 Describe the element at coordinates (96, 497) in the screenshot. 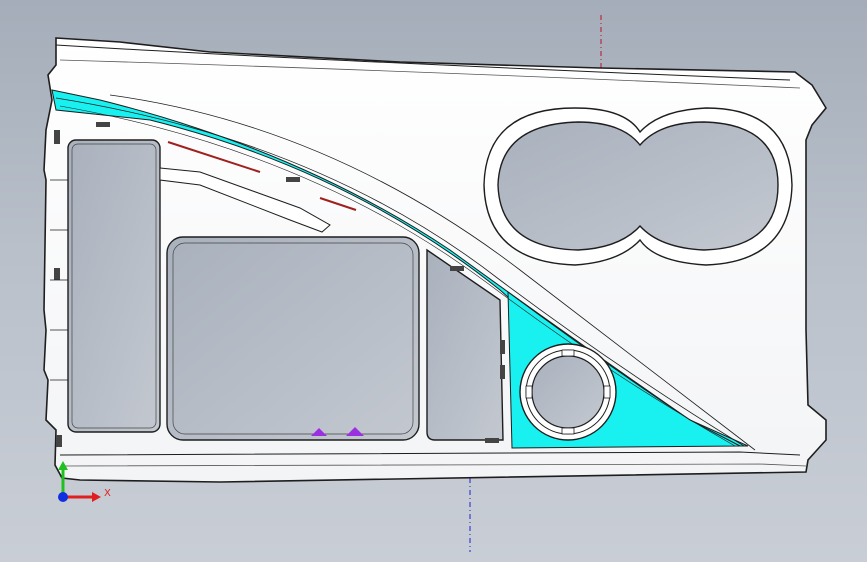

I see `triad-x-arrow` at that location.